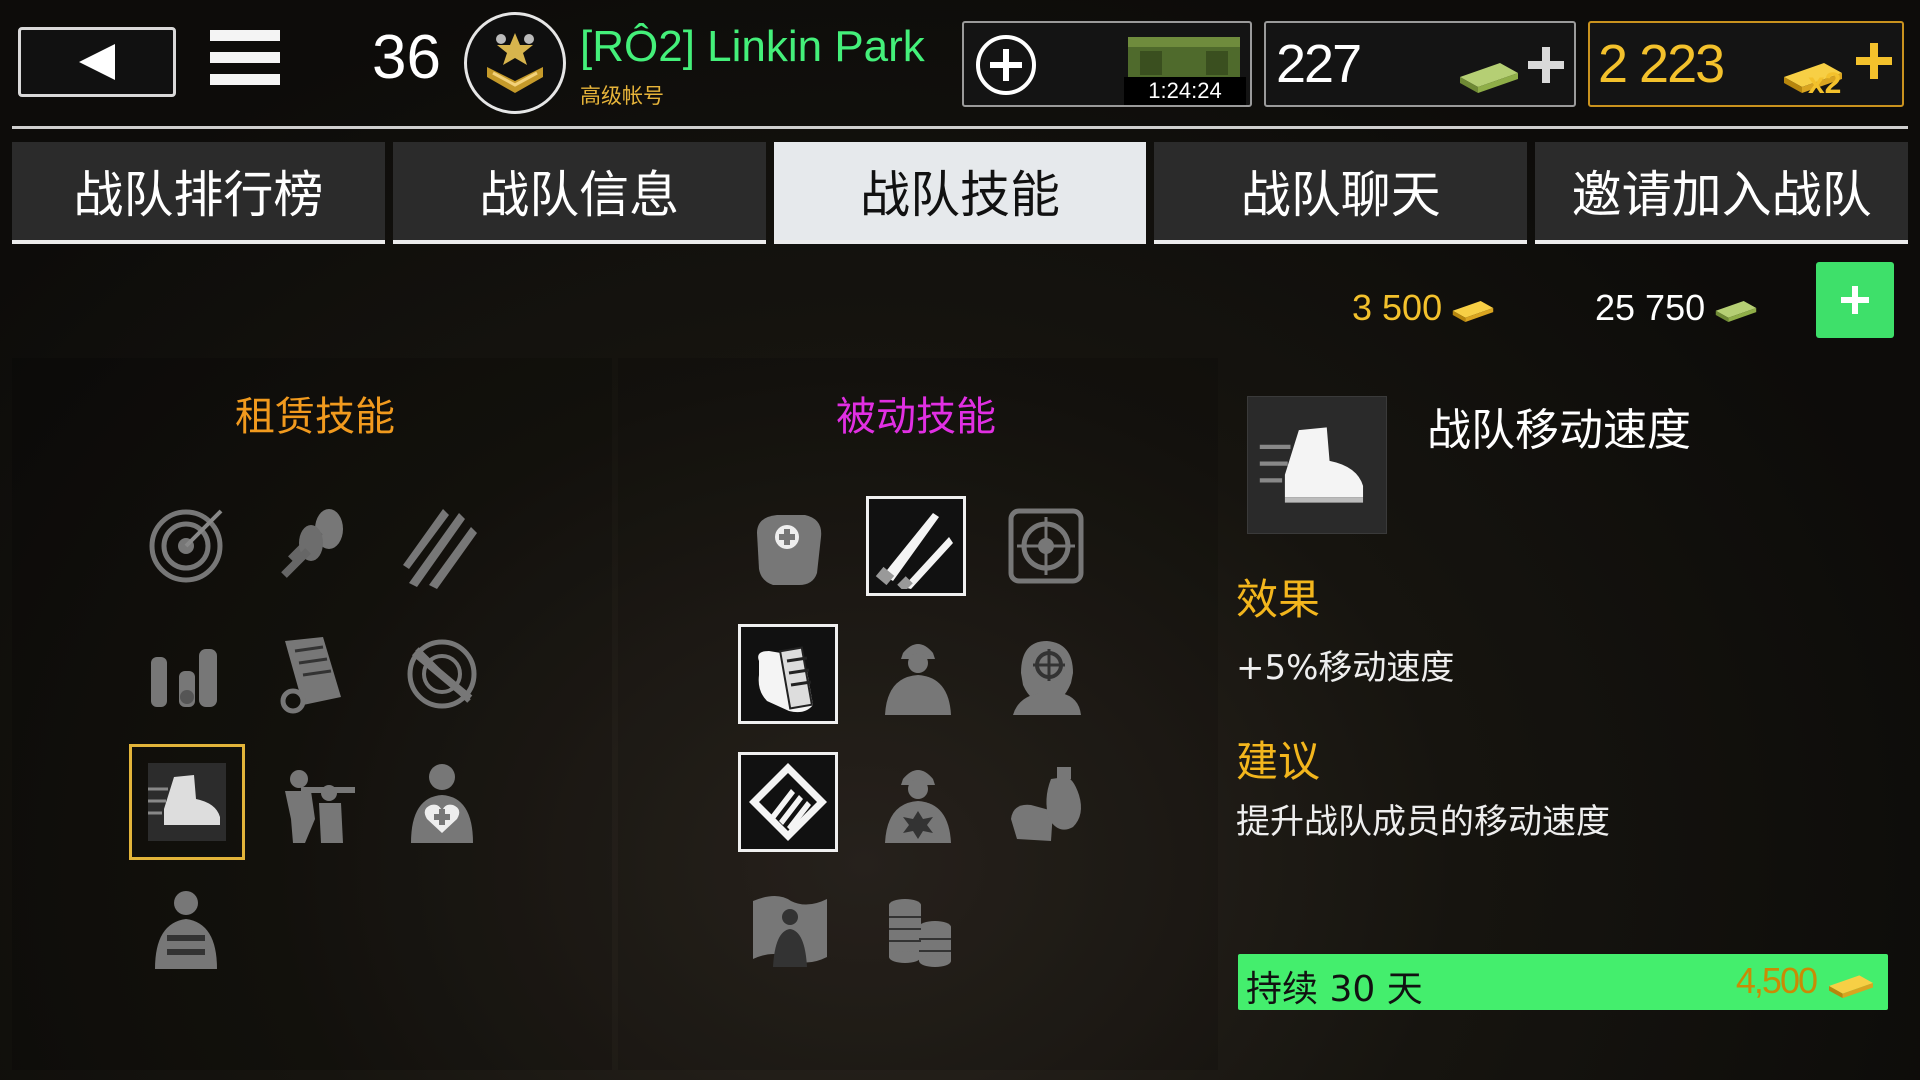 The image size is (1920, 1080). Describe the element at coordinates (1185, 91) in the screenshot. I see `crate-timer: 1:24:24` at that location.